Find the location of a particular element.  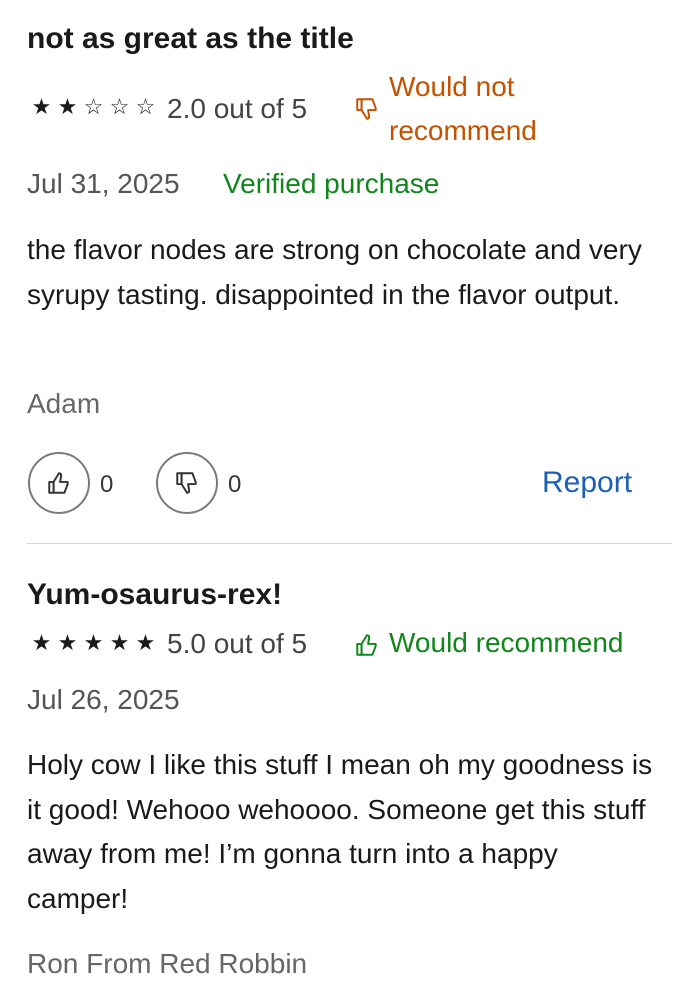

star-rating: ★ ★ ☆ ☆ ☆ is located at coordinates (93, 107).